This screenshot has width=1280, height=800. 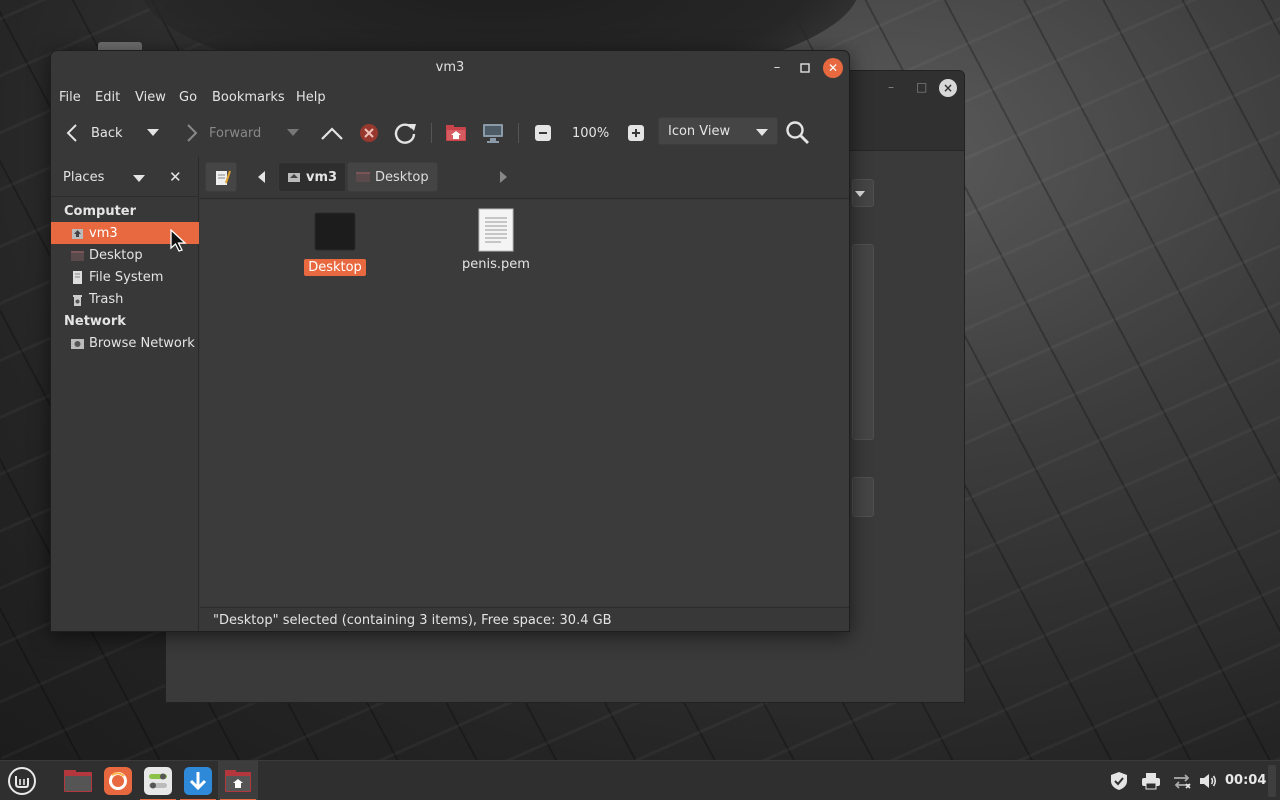 What do you see at coordinates (175, 177) in the screenshot?
I see `close-sidebar-icon: ✕` at bounding box center [175, 177].